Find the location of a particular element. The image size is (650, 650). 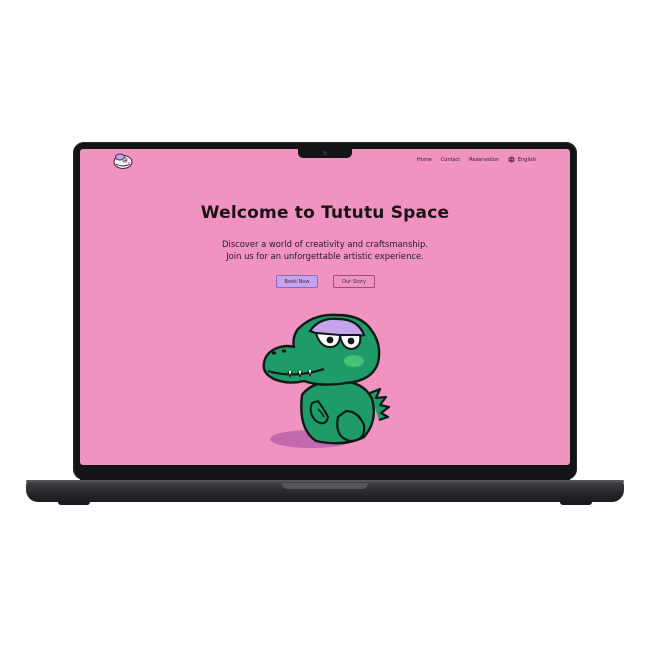

laptop-opening-notch is located at coordinates (325, 486).